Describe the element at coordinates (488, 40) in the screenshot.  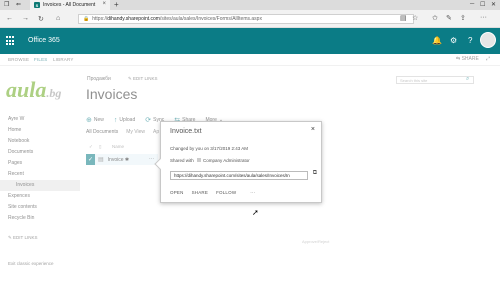
I see `avatar` at that location.